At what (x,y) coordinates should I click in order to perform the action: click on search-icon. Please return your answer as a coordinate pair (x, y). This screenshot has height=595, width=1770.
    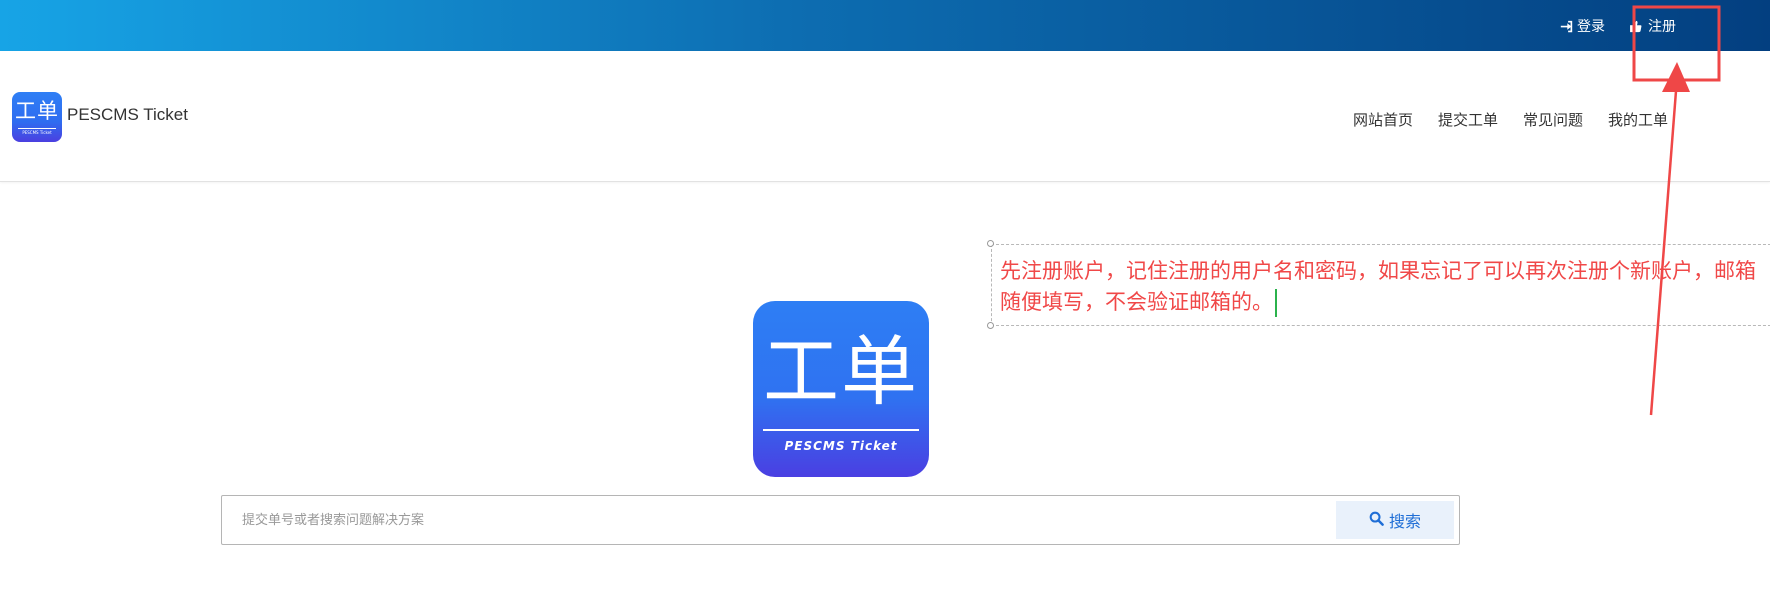
    Looking at the image, I should click on (1376, 520).